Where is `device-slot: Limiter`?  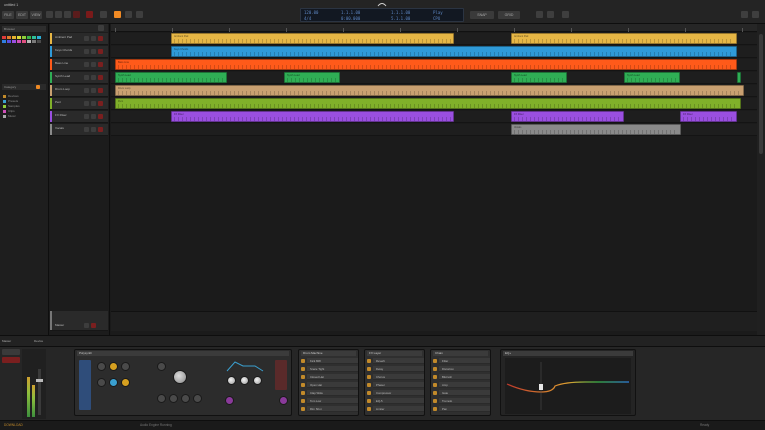 device-slot: Limiter is located at coordinates (398, 409).